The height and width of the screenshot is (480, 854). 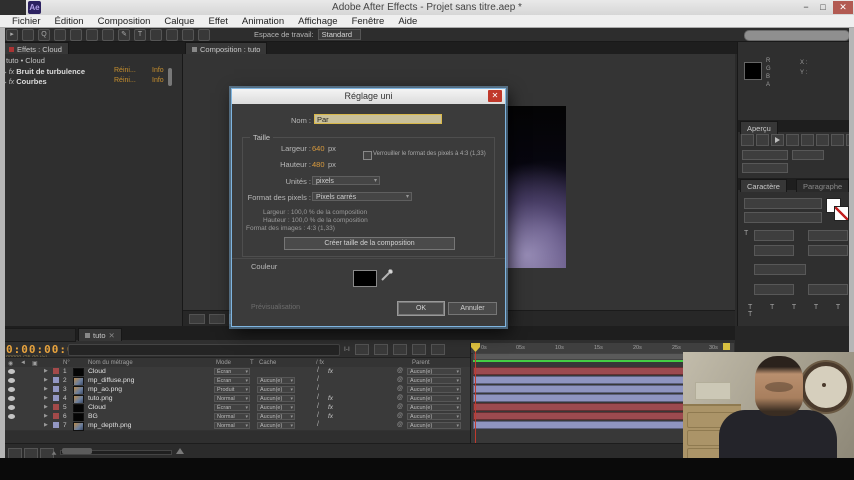 I want to click on width-value: 640, so click(x=318, y=148).